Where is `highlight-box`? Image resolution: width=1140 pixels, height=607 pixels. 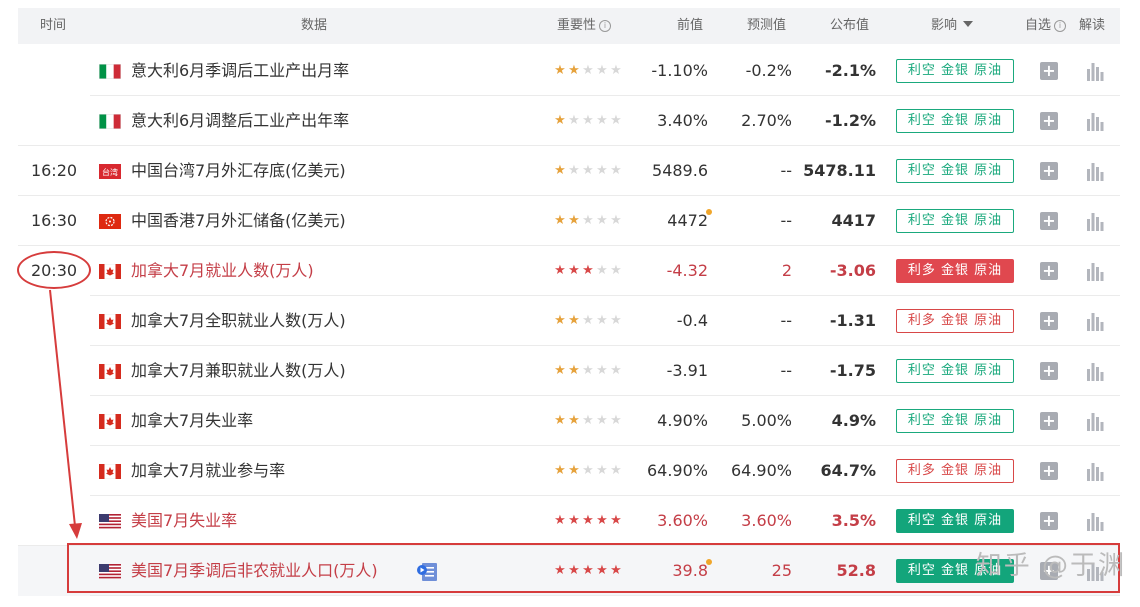 highlight-box is located at coordinates (593, 568).